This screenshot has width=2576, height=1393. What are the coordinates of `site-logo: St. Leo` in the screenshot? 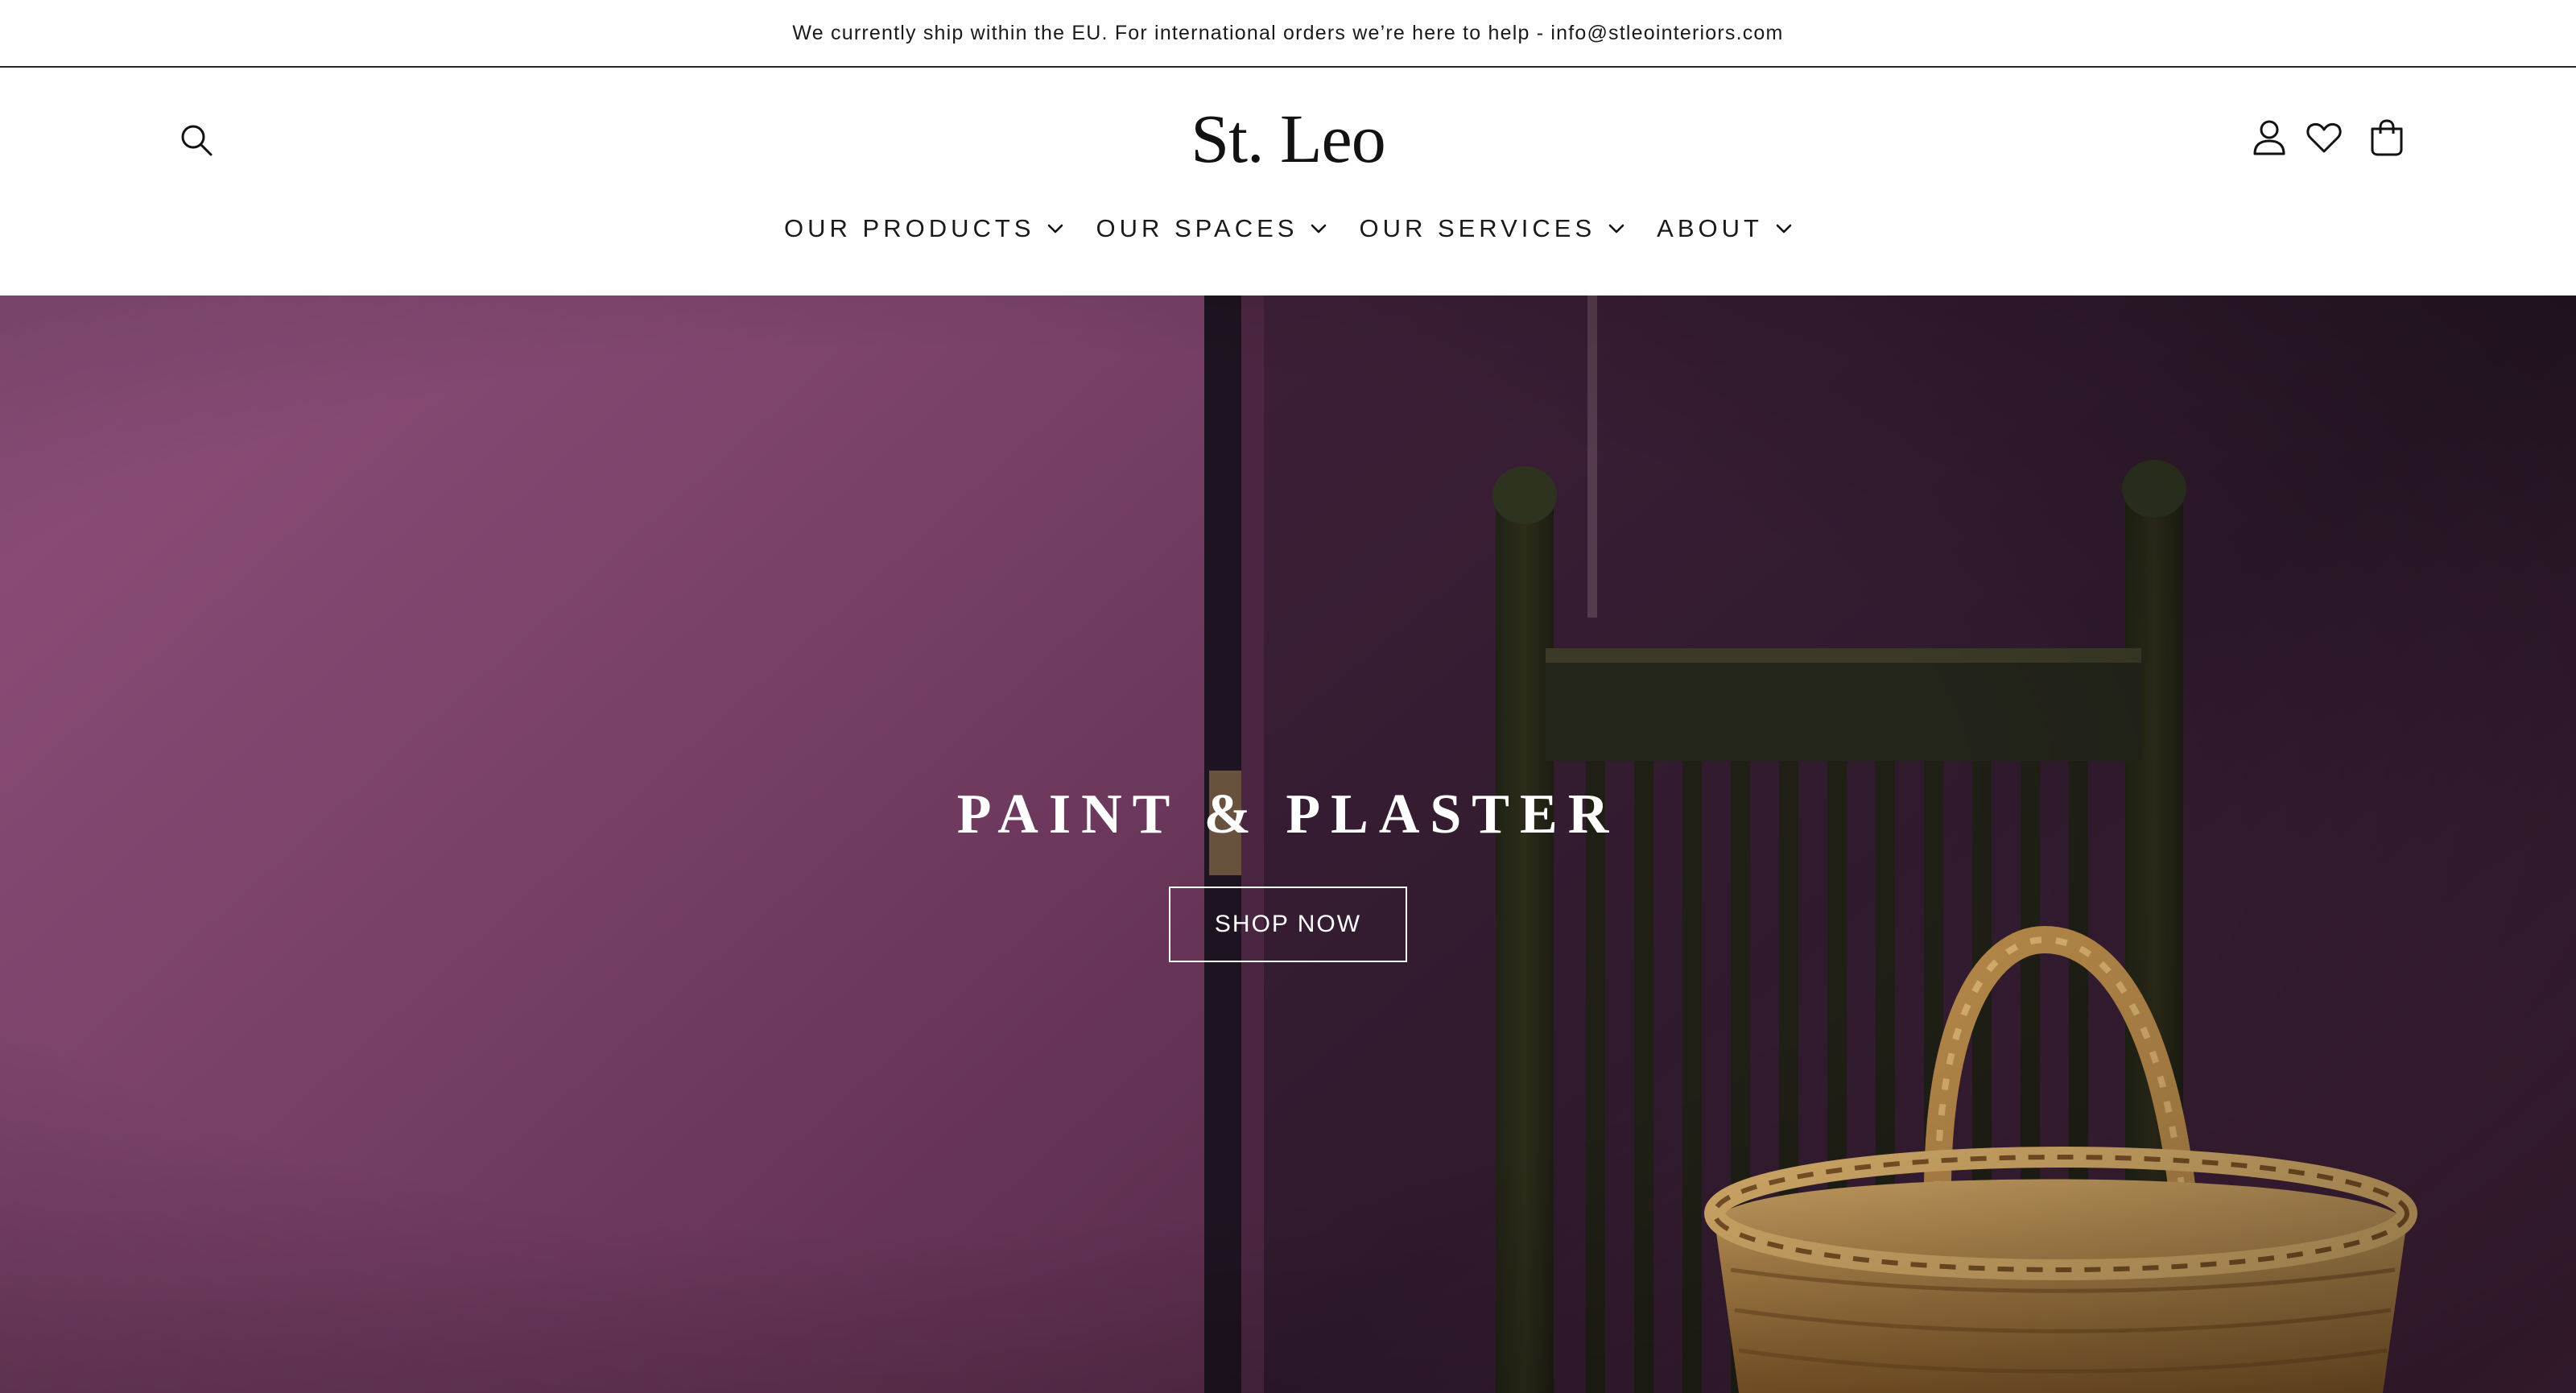 It's located at (1288, 138).